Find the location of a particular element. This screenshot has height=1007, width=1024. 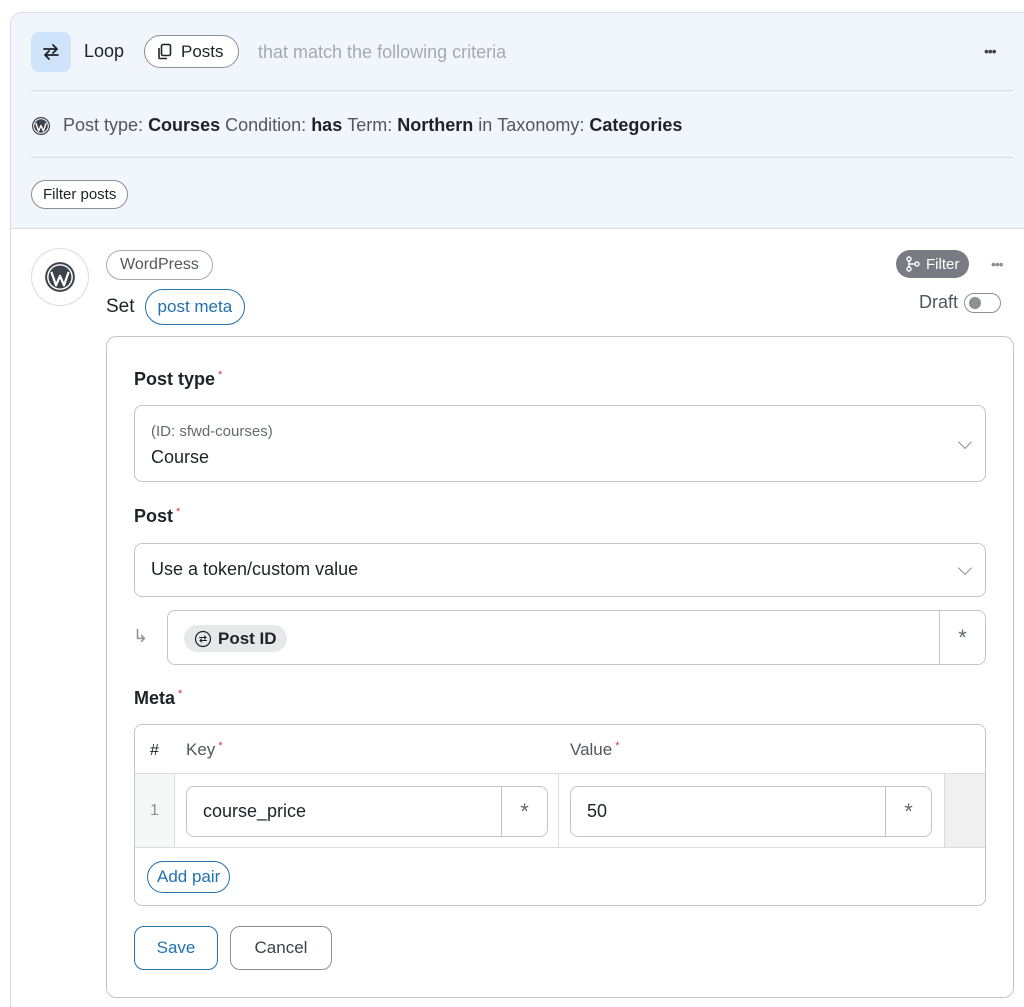

post-select: Use a token/custom value is located at coordinates (560, 570).